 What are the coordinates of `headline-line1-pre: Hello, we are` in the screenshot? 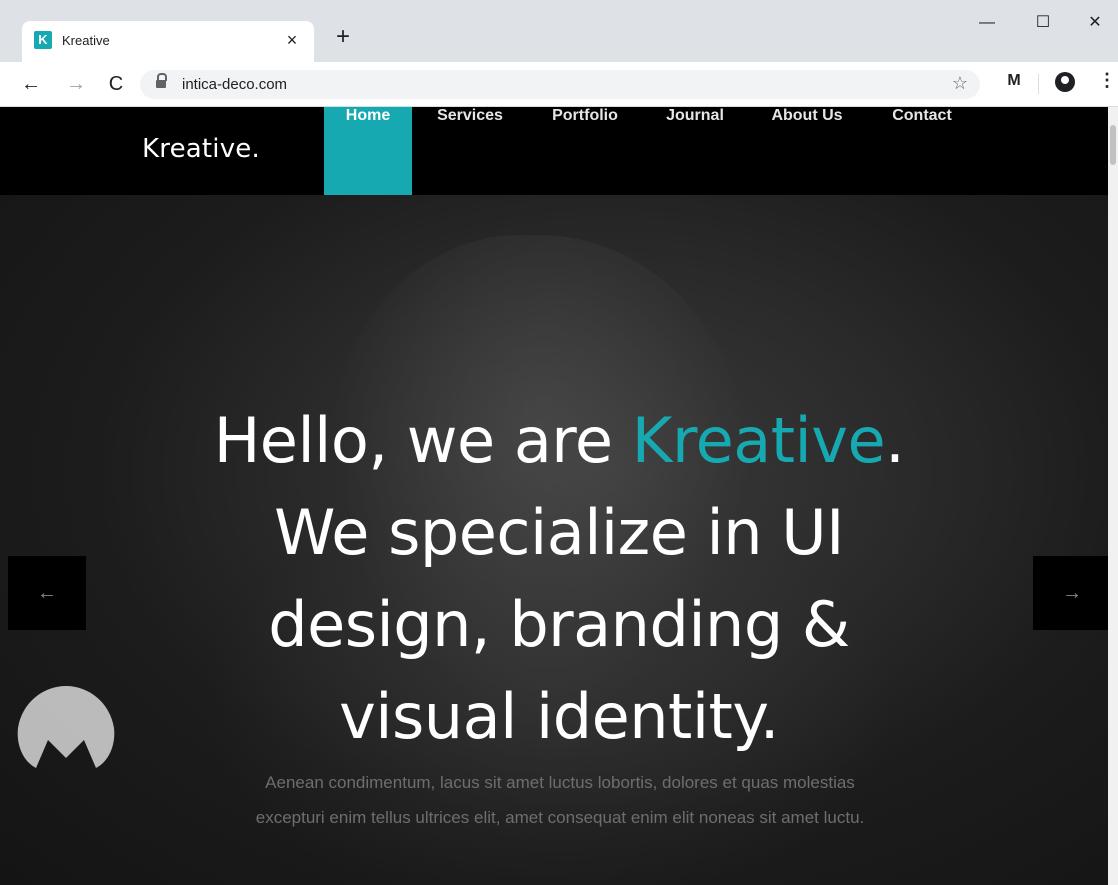 It's located at (422, 440).